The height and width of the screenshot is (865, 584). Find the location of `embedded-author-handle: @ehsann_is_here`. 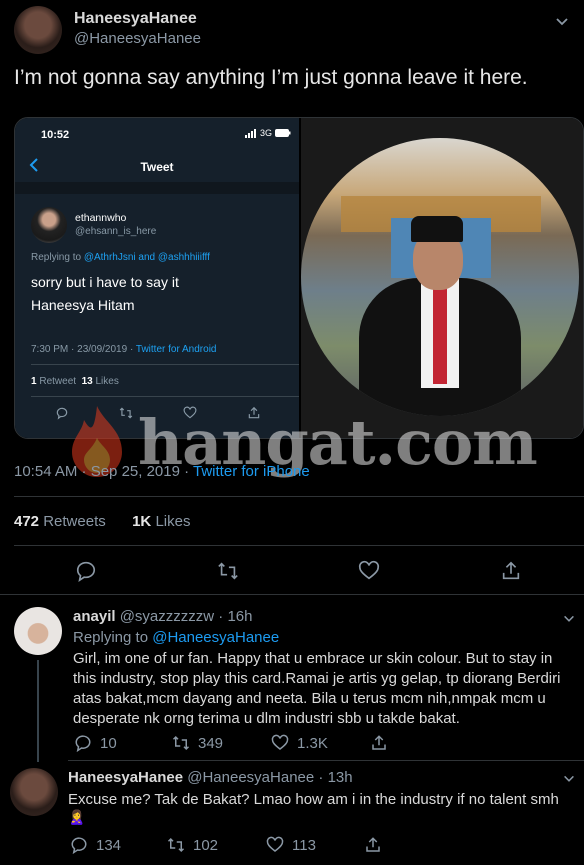

embedded-author-handle: @ehsann_is_here is located at coordinates (116, 231).